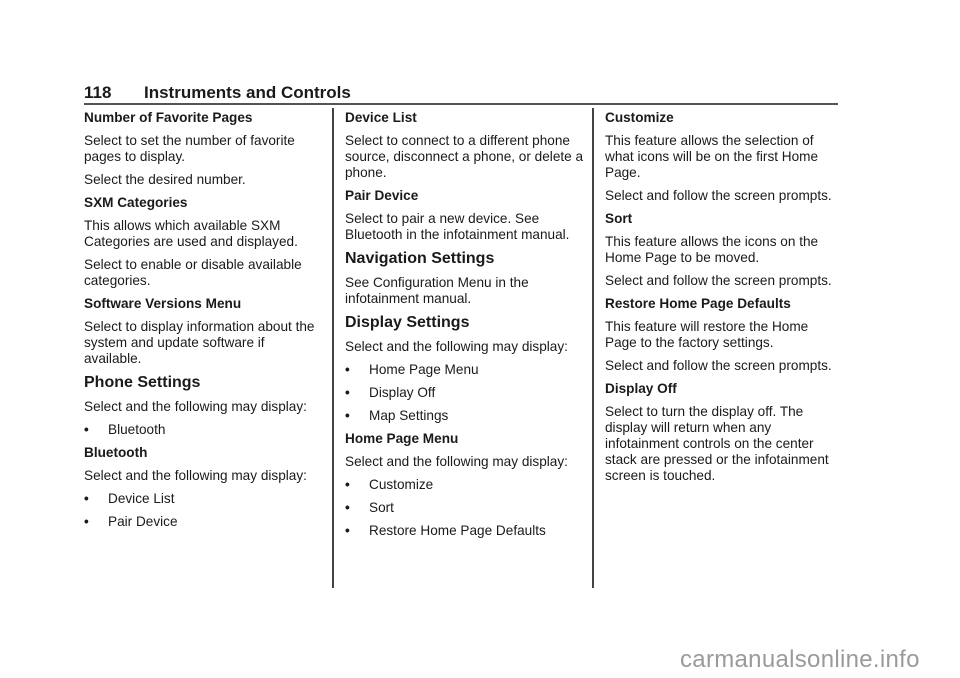  I want to click on list-item: • Sort, so click(465, 508).